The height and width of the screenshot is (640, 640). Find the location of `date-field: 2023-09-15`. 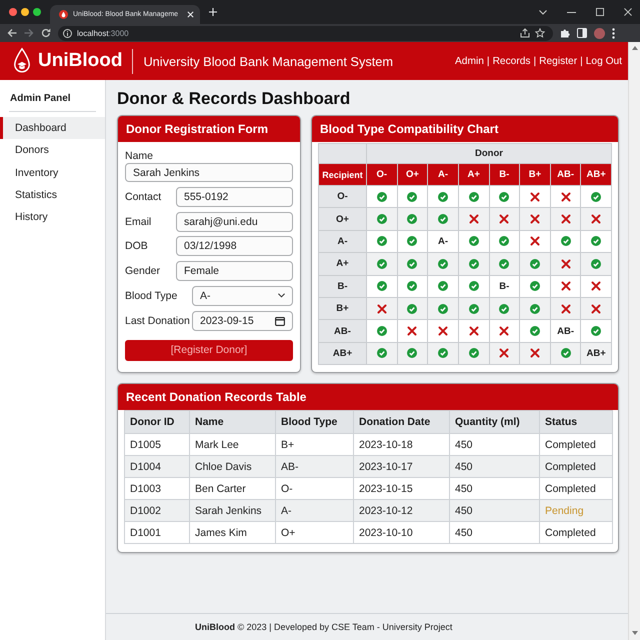

date-field: 2023-09-15 is located at coordinates (242, 320).